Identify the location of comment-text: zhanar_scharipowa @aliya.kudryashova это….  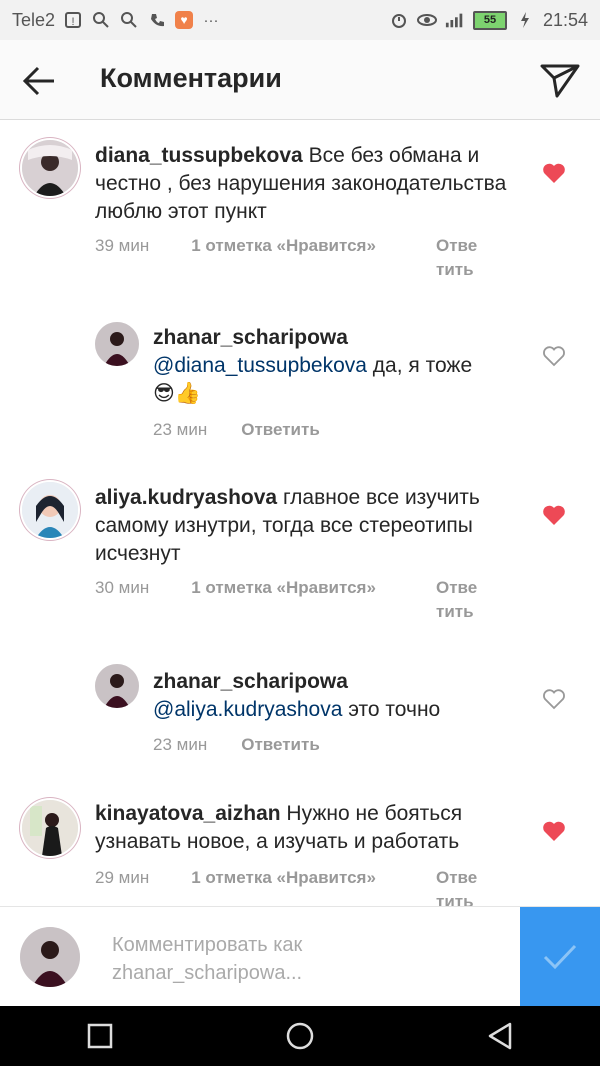
(343, 696).